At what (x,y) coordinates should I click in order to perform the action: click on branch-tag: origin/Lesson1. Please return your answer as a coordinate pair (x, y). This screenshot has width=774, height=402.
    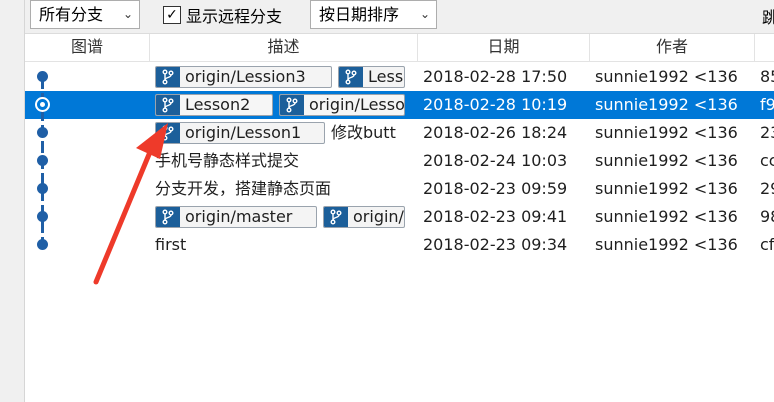
    Looking at the image, I should click on (240, 133).